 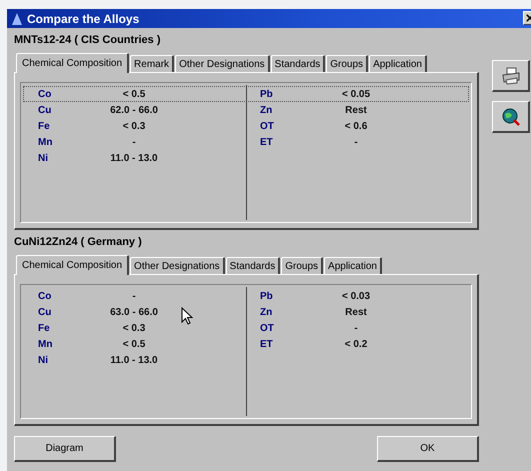 I want to click on table-row: Mn < 0.5 ET < 0.2, so click(x=246, y=344).